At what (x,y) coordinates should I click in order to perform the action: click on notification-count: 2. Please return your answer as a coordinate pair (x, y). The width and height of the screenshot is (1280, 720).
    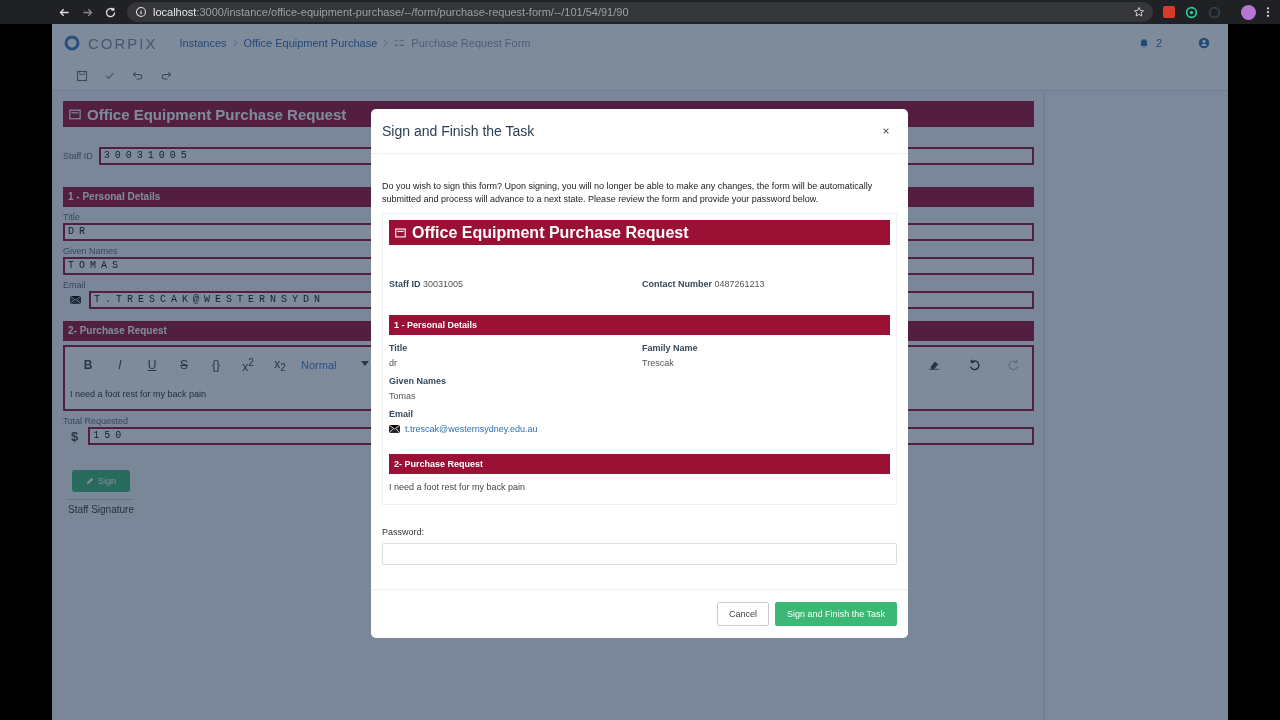
    Looking at the image, I should click on (1158, 43).